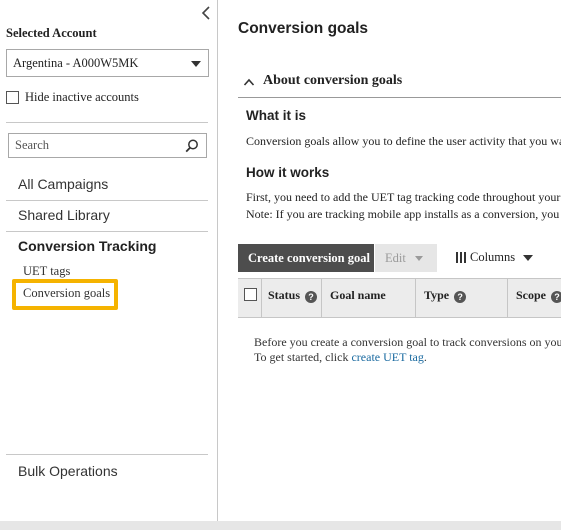 This screenshot has width=561, height=530. I want to click on select-all-cell, so click(250, 298).